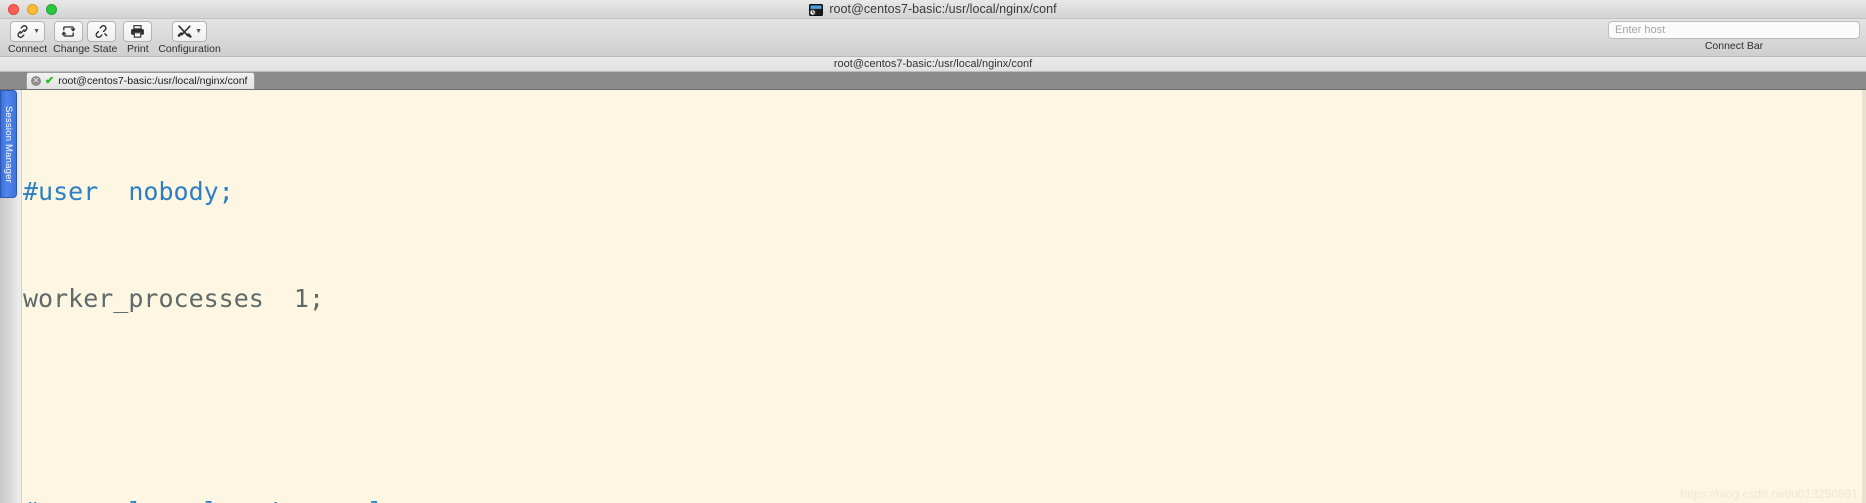 This screenshot has width=1866, height=503. I want to click on close-icon: ✕, so click(36, 81).